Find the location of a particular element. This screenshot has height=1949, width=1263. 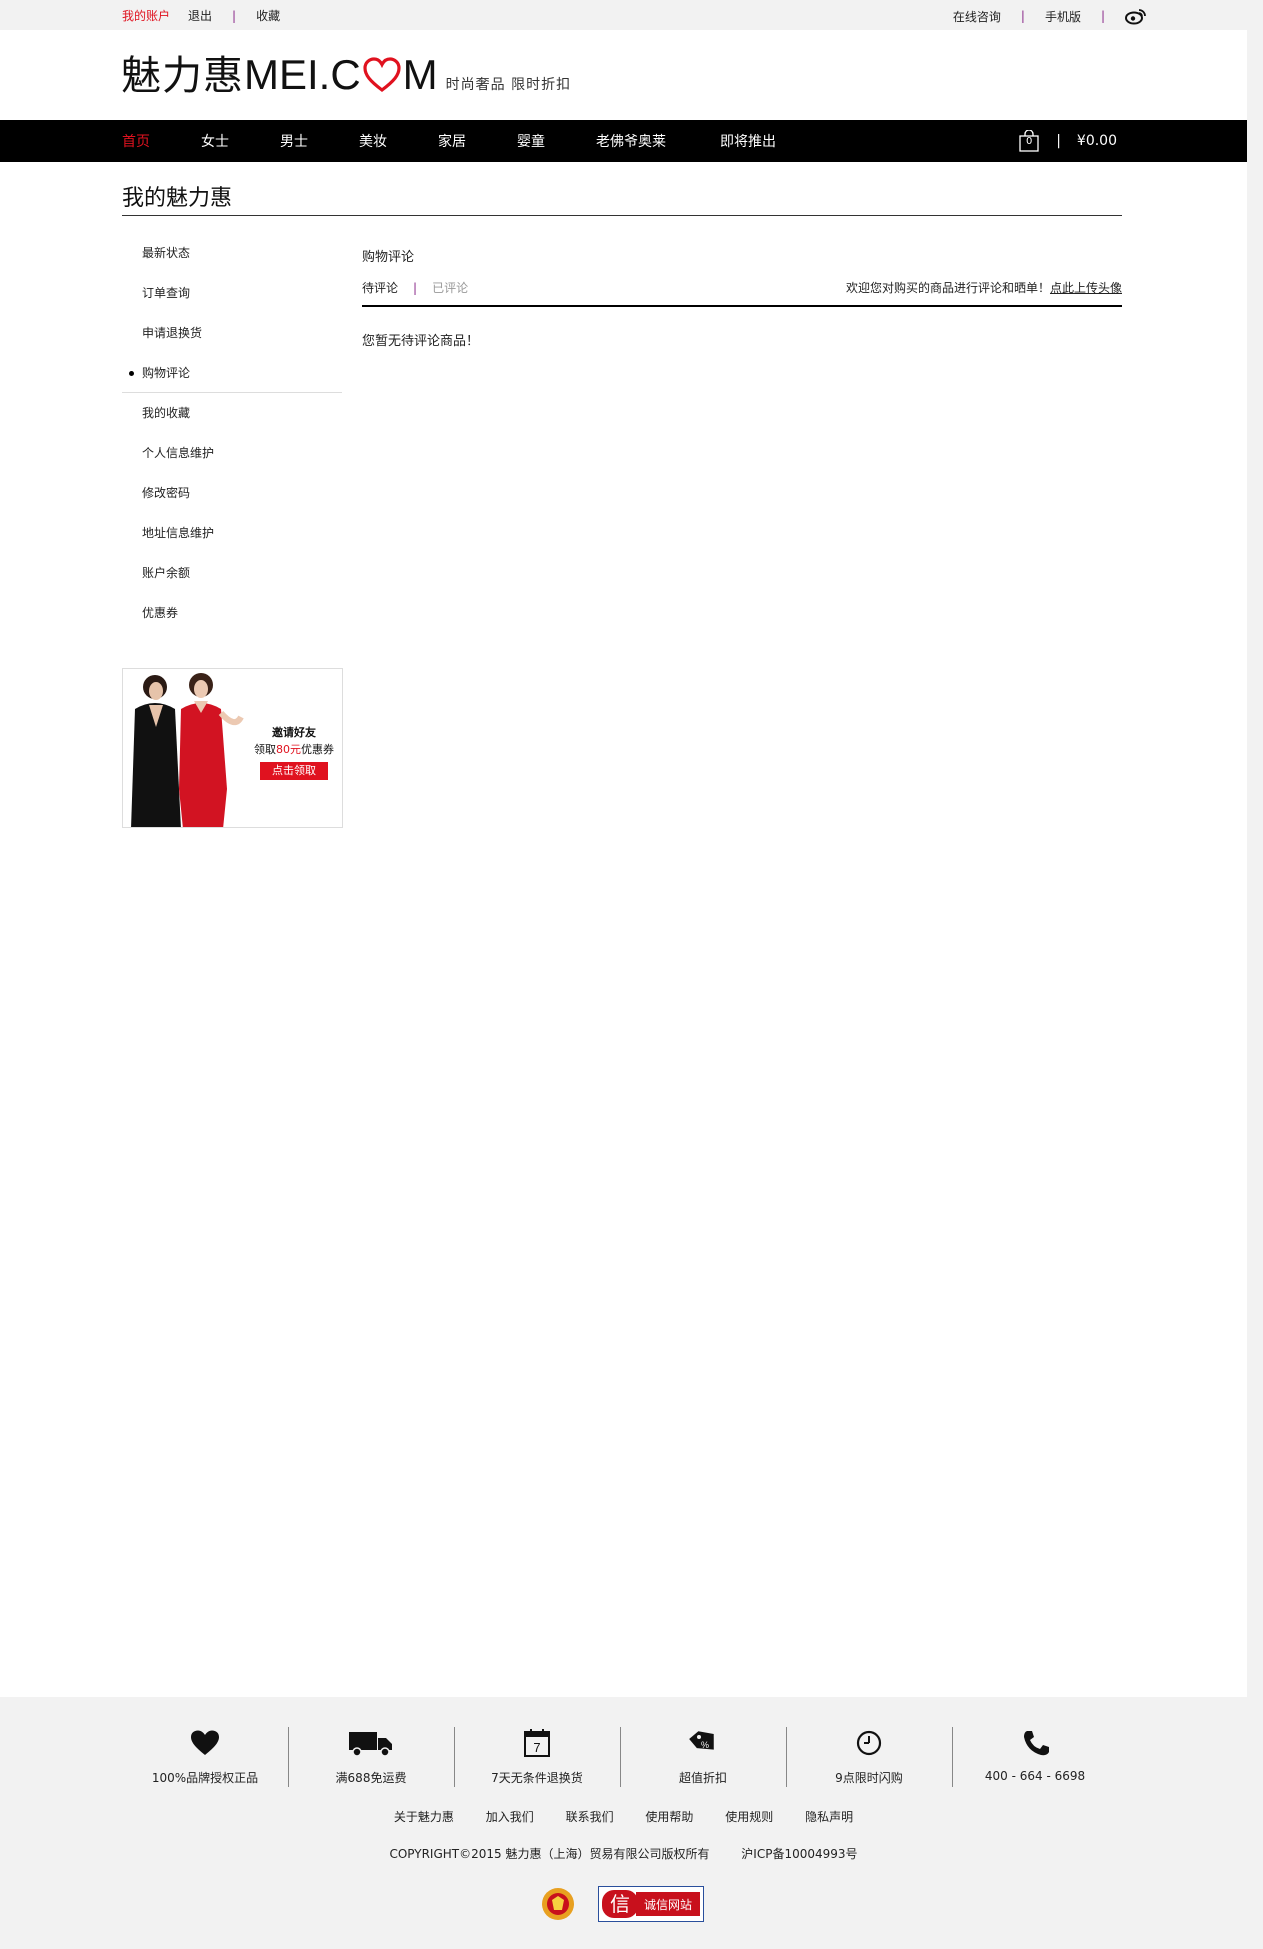

sidebar-item-favorites: 我的收藏 is located at coordinates (232, 418).